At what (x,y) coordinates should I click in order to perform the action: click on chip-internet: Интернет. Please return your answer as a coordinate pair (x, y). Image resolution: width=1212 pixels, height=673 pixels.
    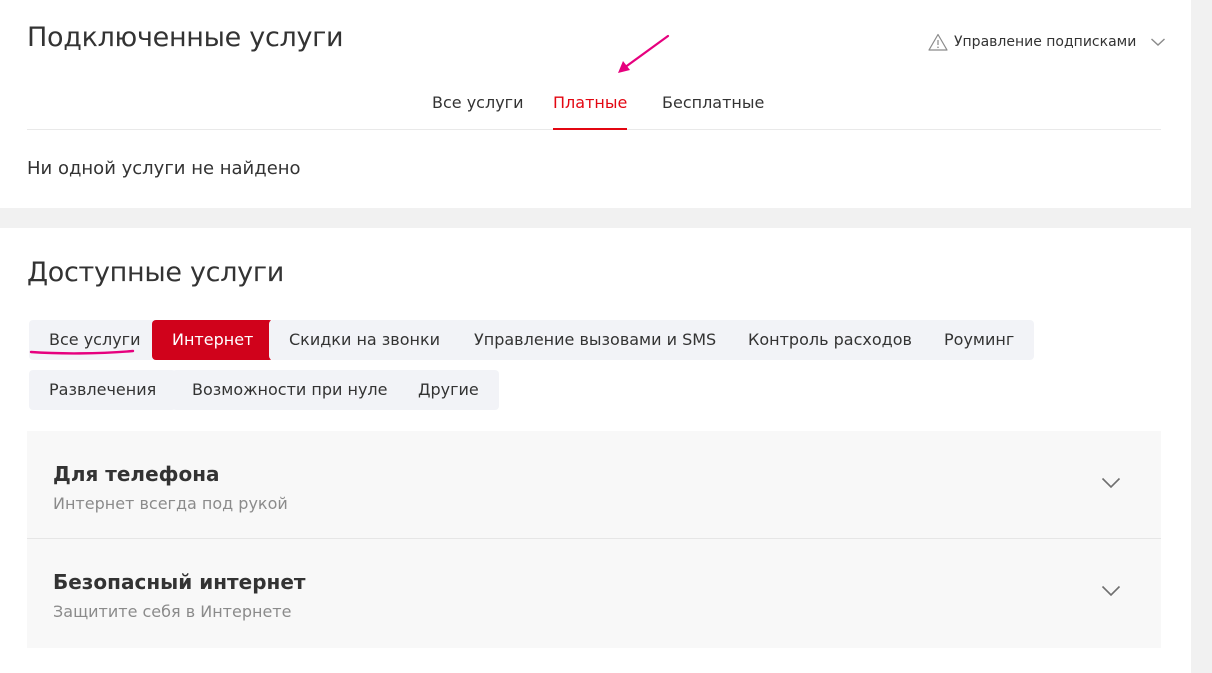
    Looking at the image, I should click on (213, 340).